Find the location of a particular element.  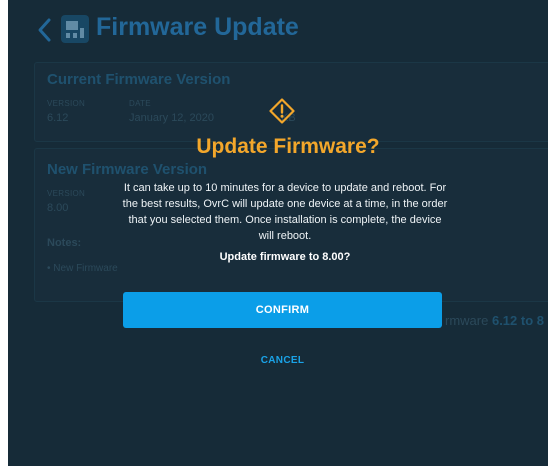

dialog-title: Update Firmware? is located at coordinates (288, 146).